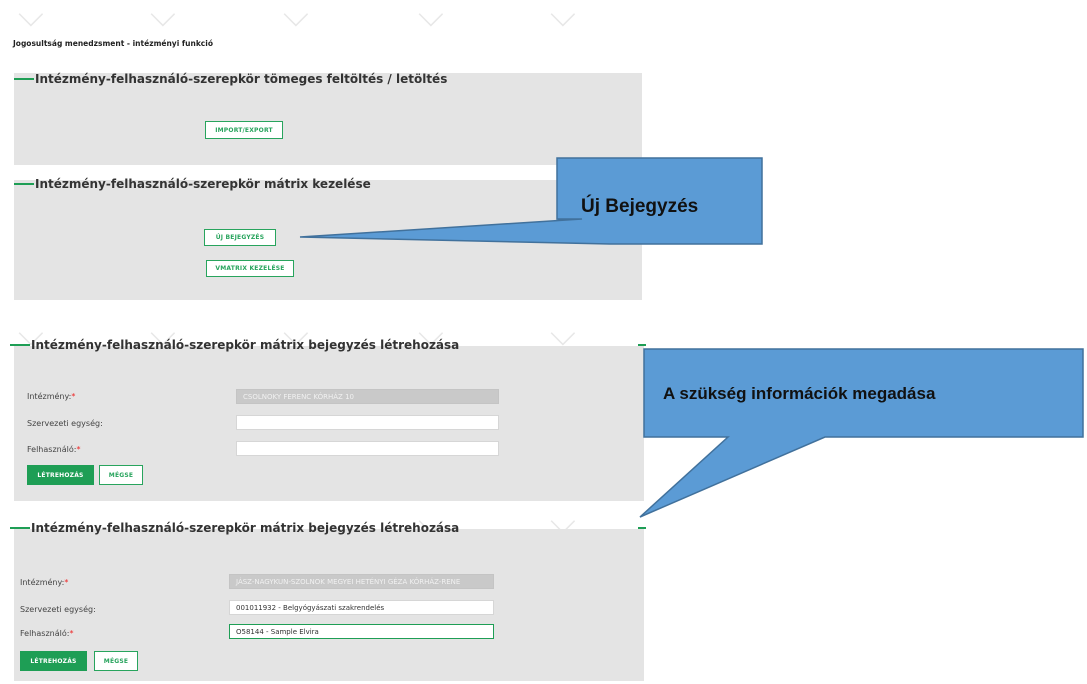  Describe the element at coordinates (861, 433) in the screenshot. I see `callout-info-shape` at that location.